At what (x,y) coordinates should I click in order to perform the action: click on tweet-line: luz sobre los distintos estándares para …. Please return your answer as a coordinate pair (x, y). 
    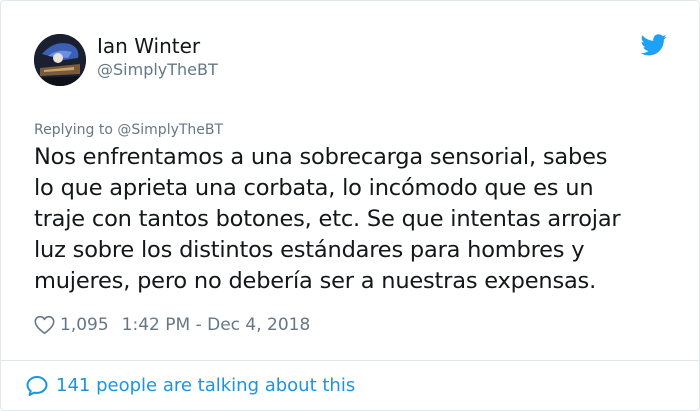
    Looking at the image, I should click on (309, 250).